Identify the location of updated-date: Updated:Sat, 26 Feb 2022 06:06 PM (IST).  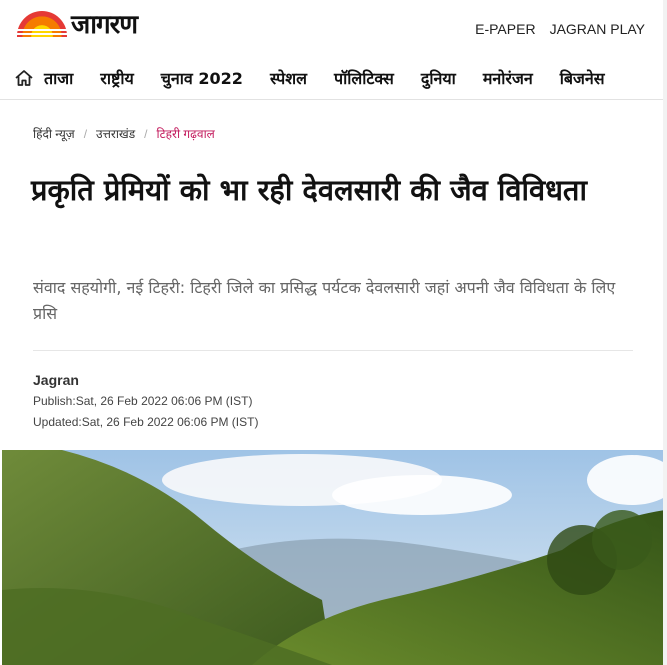
(146, 422).